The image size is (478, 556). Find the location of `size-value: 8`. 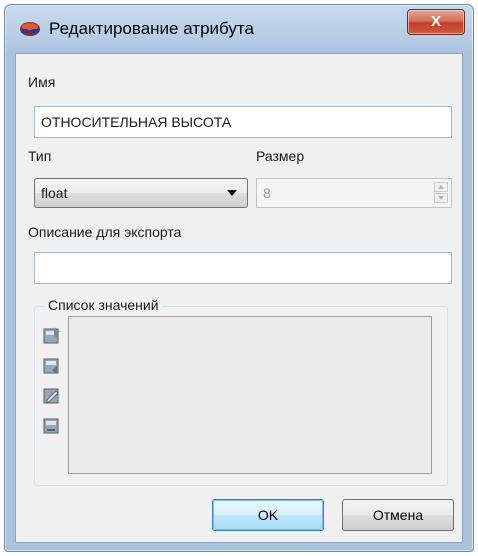

size-value: 8 is located at coordinates (267, 193).